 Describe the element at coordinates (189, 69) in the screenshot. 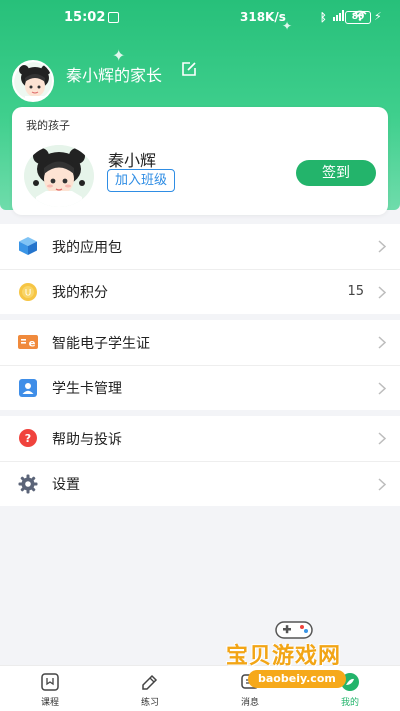

I see `edit-icon` at that location.